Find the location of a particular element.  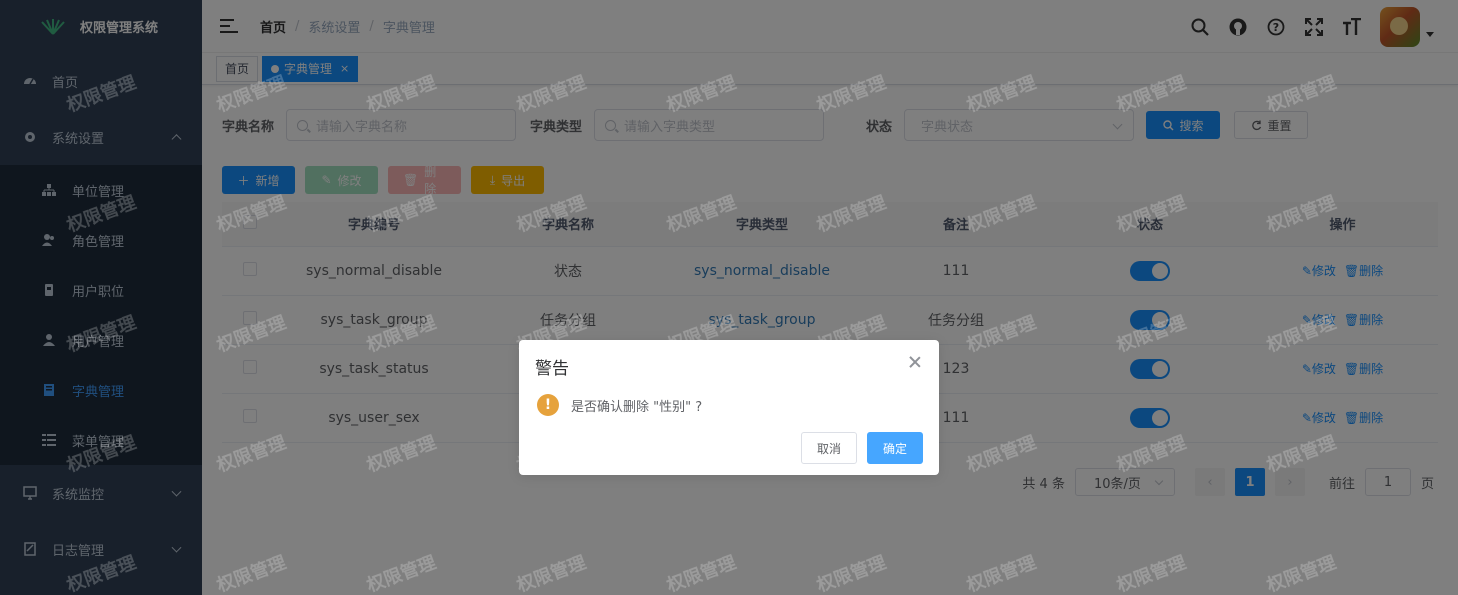

cancel-button: 取消 is located at coordinates (829, 448).